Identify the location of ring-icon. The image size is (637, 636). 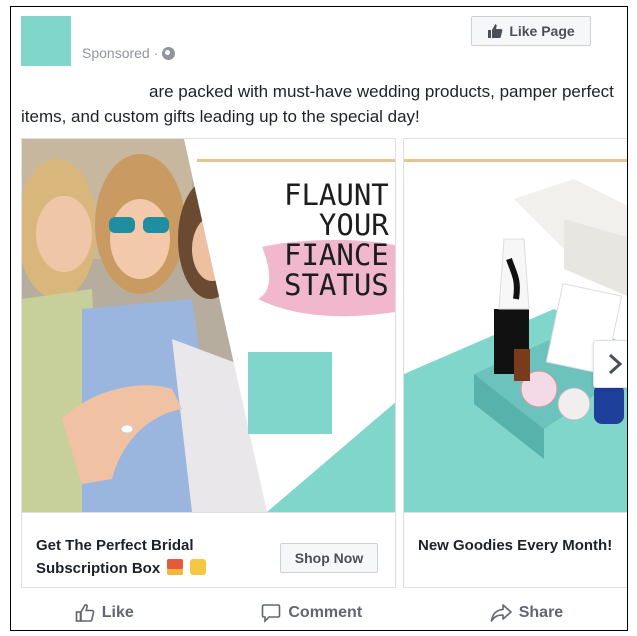
(197, 567).